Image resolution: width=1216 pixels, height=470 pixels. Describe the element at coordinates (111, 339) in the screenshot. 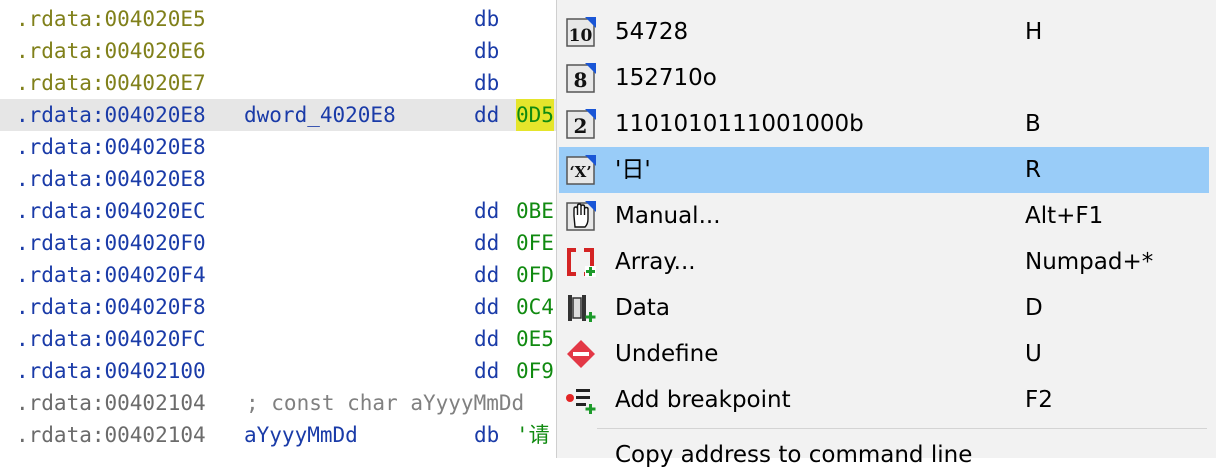

I see `line-address: .rdata:004020FC` at that location.